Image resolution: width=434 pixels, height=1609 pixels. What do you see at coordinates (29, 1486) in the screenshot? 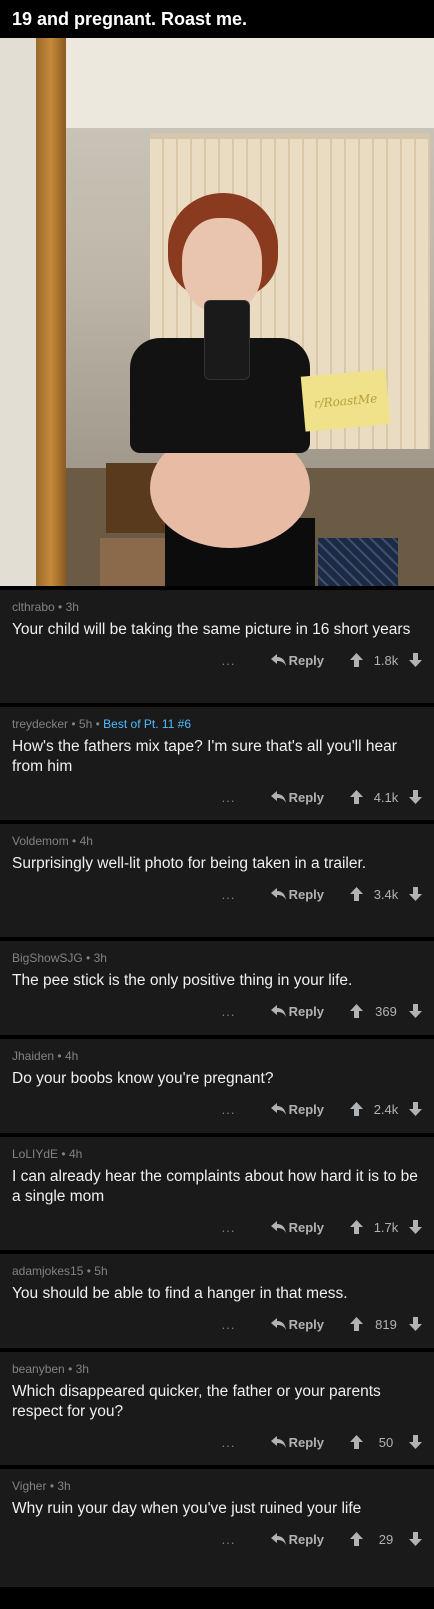
I see `comment-username: Vigher` at bounding box center [29, 1486].